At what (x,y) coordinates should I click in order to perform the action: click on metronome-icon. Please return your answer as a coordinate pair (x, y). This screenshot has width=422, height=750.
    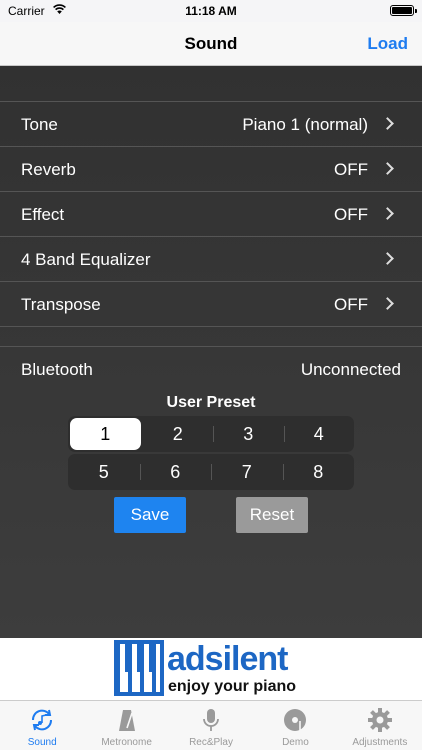
    Looking at the image, I should click on (126, 720).